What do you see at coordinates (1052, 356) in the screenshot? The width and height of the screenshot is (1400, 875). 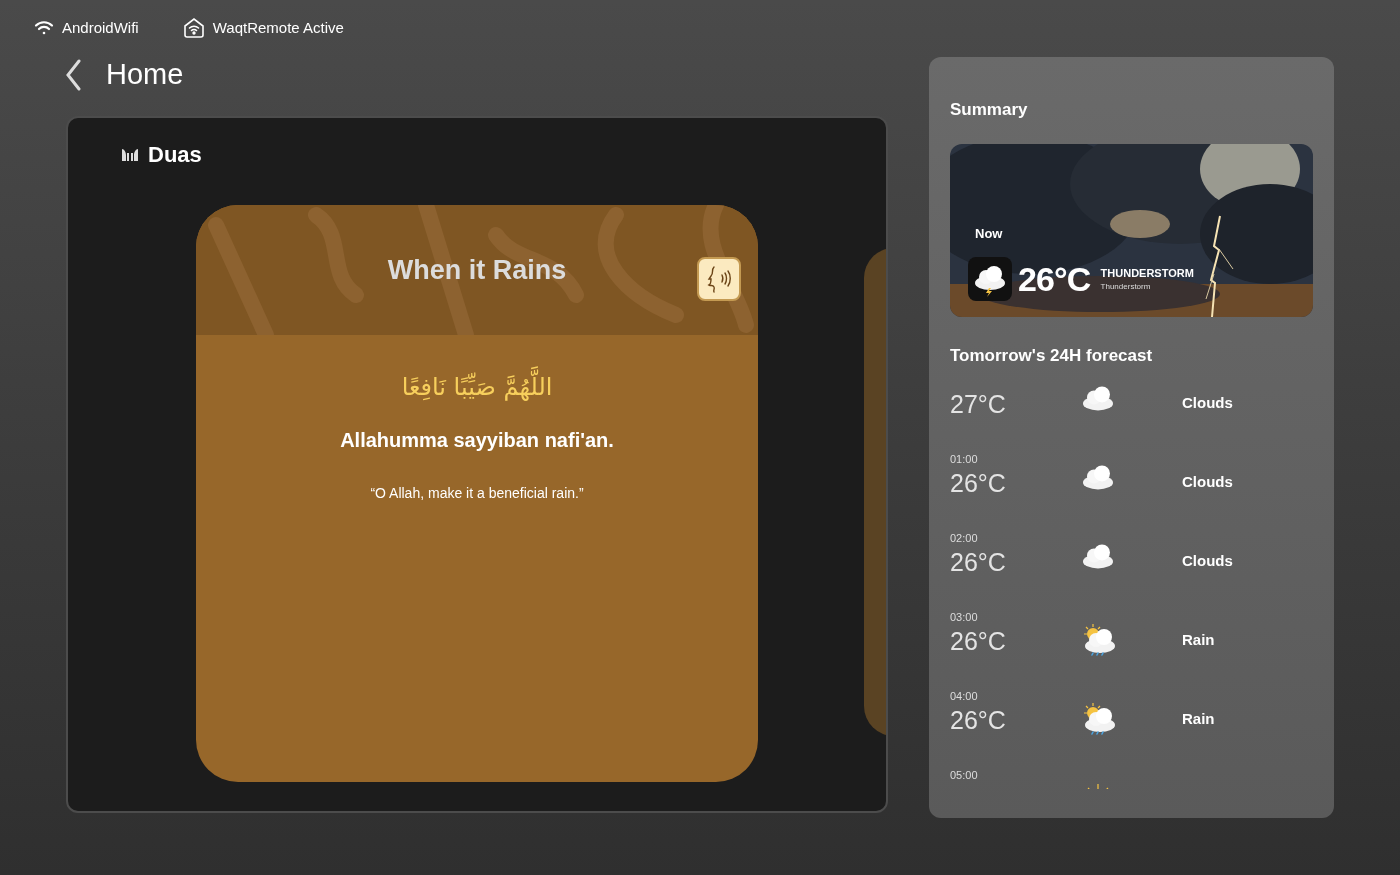 I see `forecast-title: Tomorrow's 24H forecast` at bounding box center [1052, 356].